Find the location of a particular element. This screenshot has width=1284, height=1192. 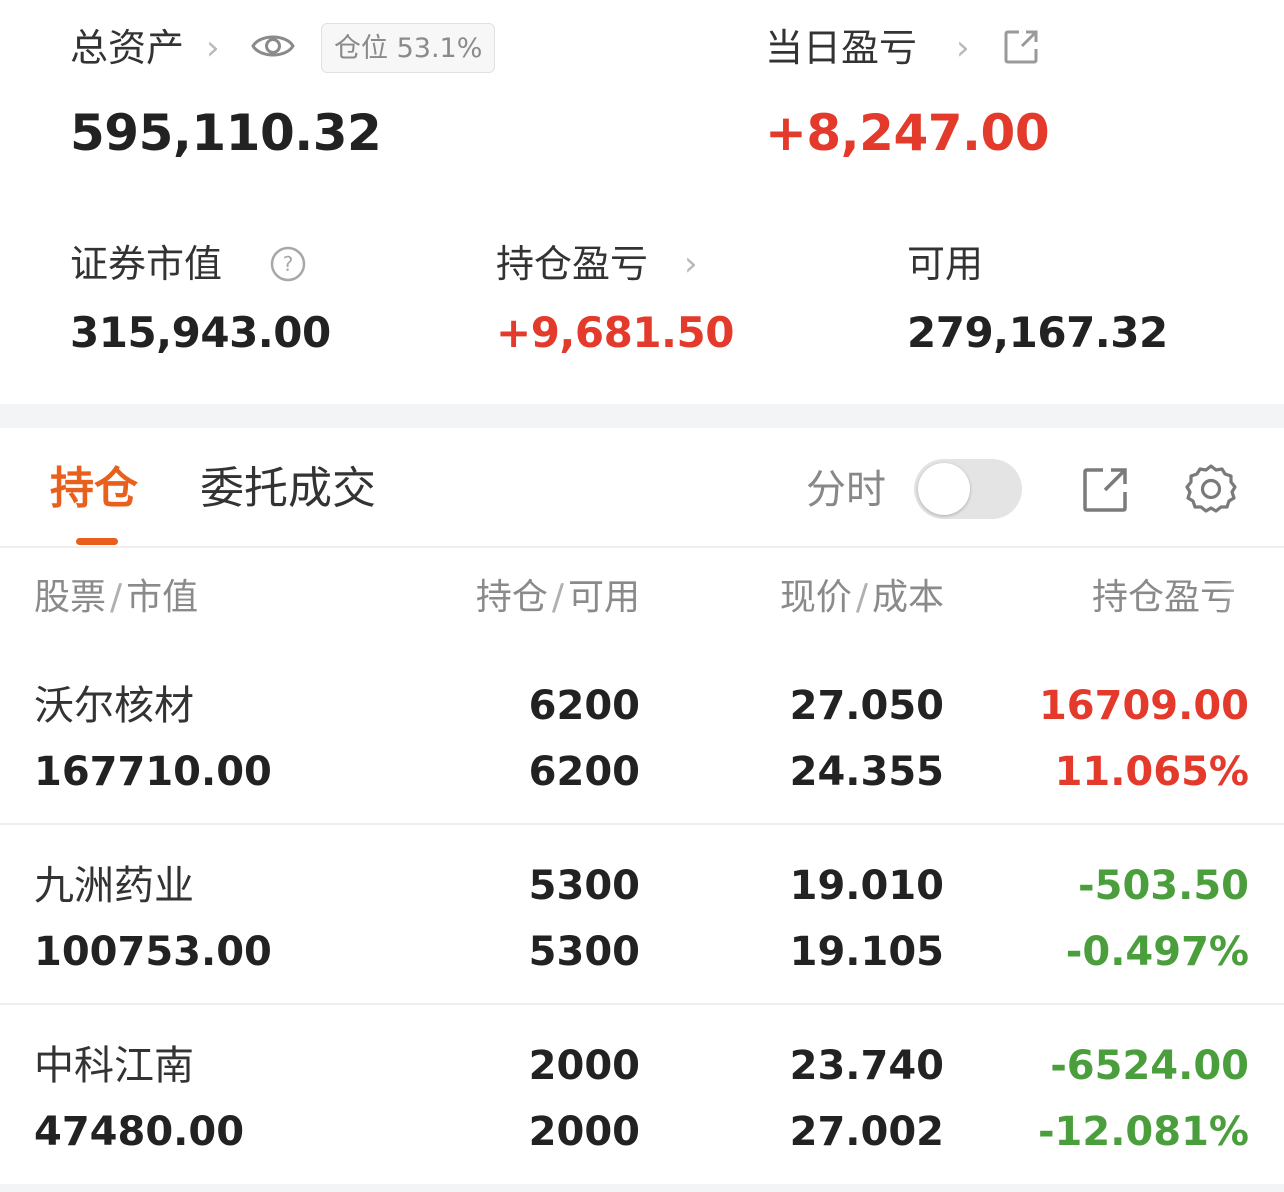

stock-pnl: -6524.00 is located at coordinates (1149, 1066).